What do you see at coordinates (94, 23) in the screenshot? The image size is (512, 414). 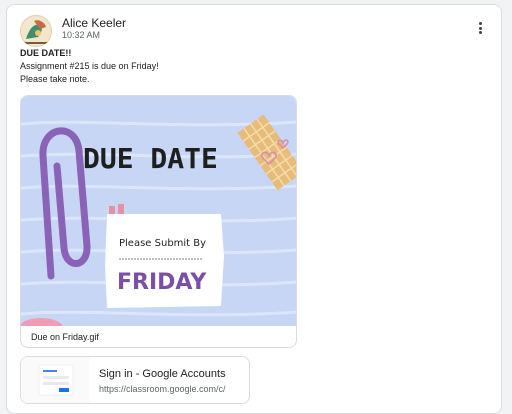 I see `author-name: Alice Keeler` at bounding box center [94, 23].